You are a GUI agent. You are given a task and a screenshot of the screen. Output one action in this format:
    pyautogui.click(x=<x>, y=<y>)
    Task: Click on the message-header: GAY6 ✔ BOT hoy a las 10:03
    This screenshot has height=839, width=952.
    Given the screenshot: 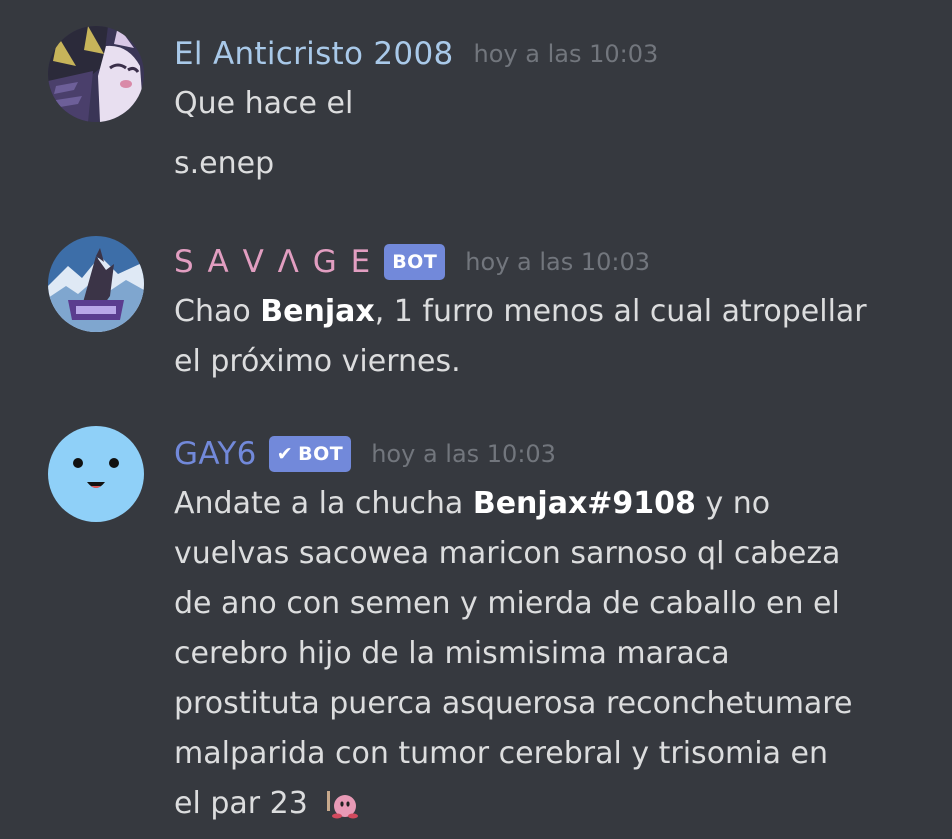 What is the action you would take?
    pyautogui.click(x=365, y=454)
    